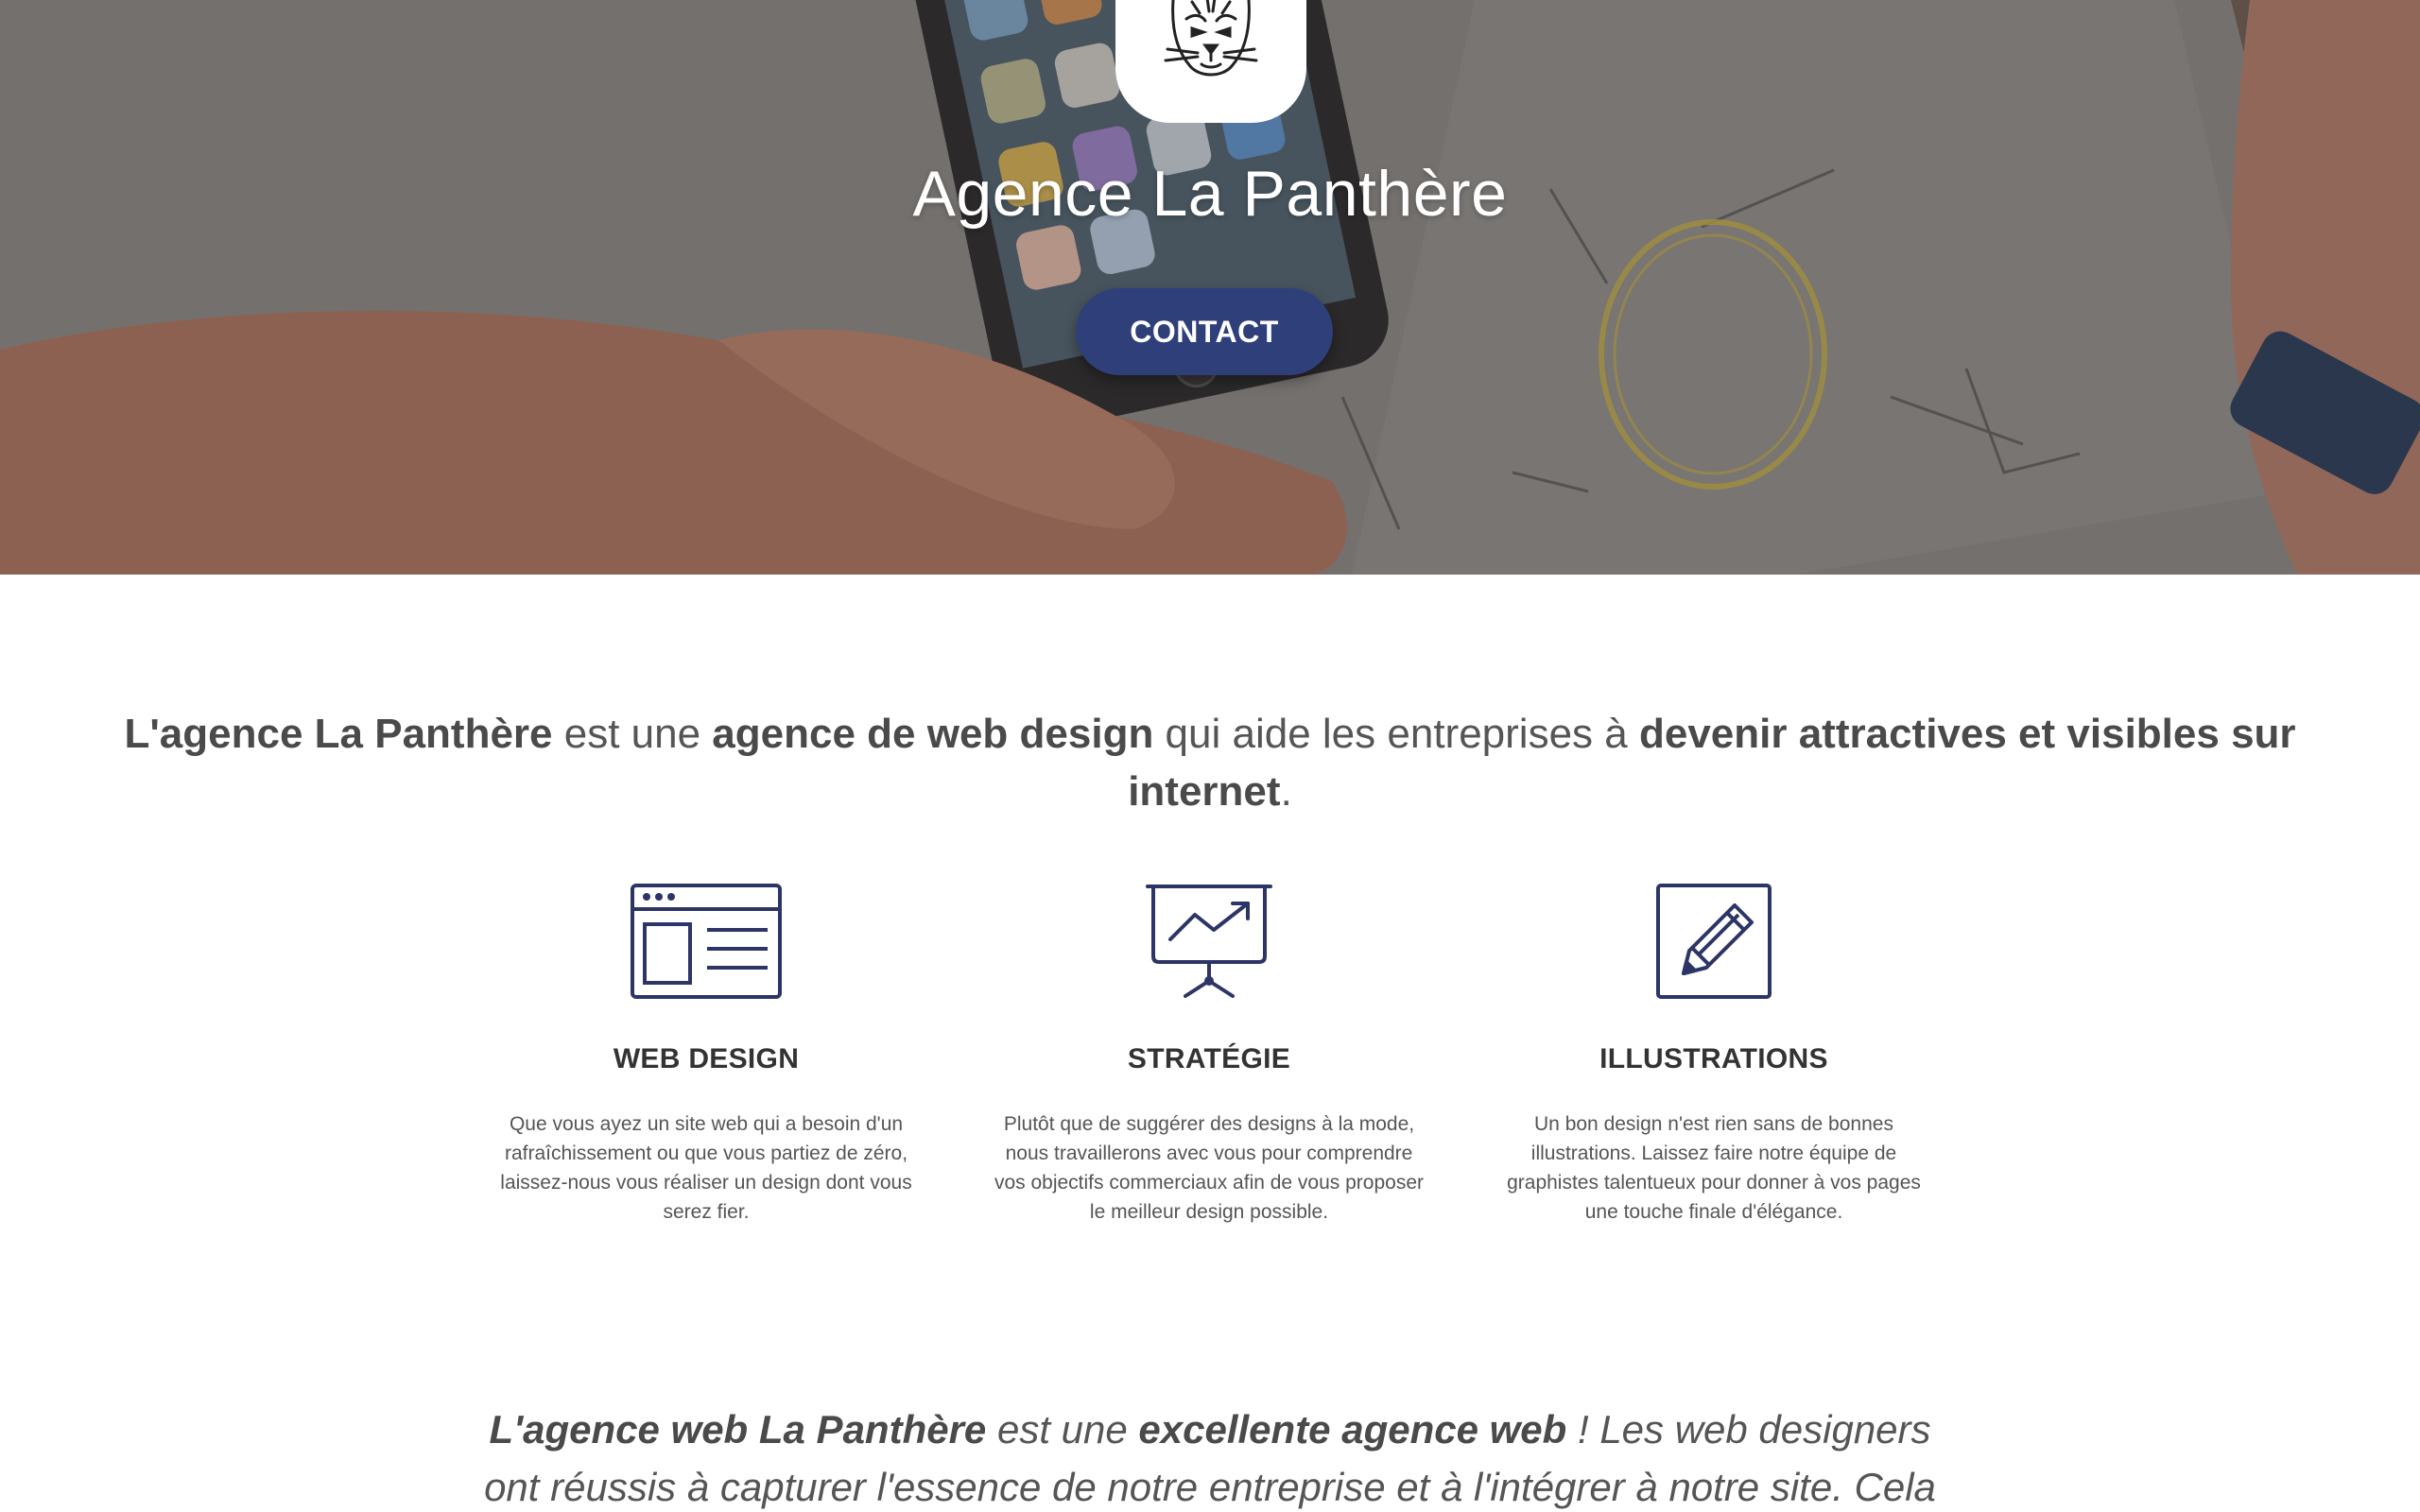  I want to click on testimonial-agency-name: L'agence web La Panthère, so click(738, 1429).